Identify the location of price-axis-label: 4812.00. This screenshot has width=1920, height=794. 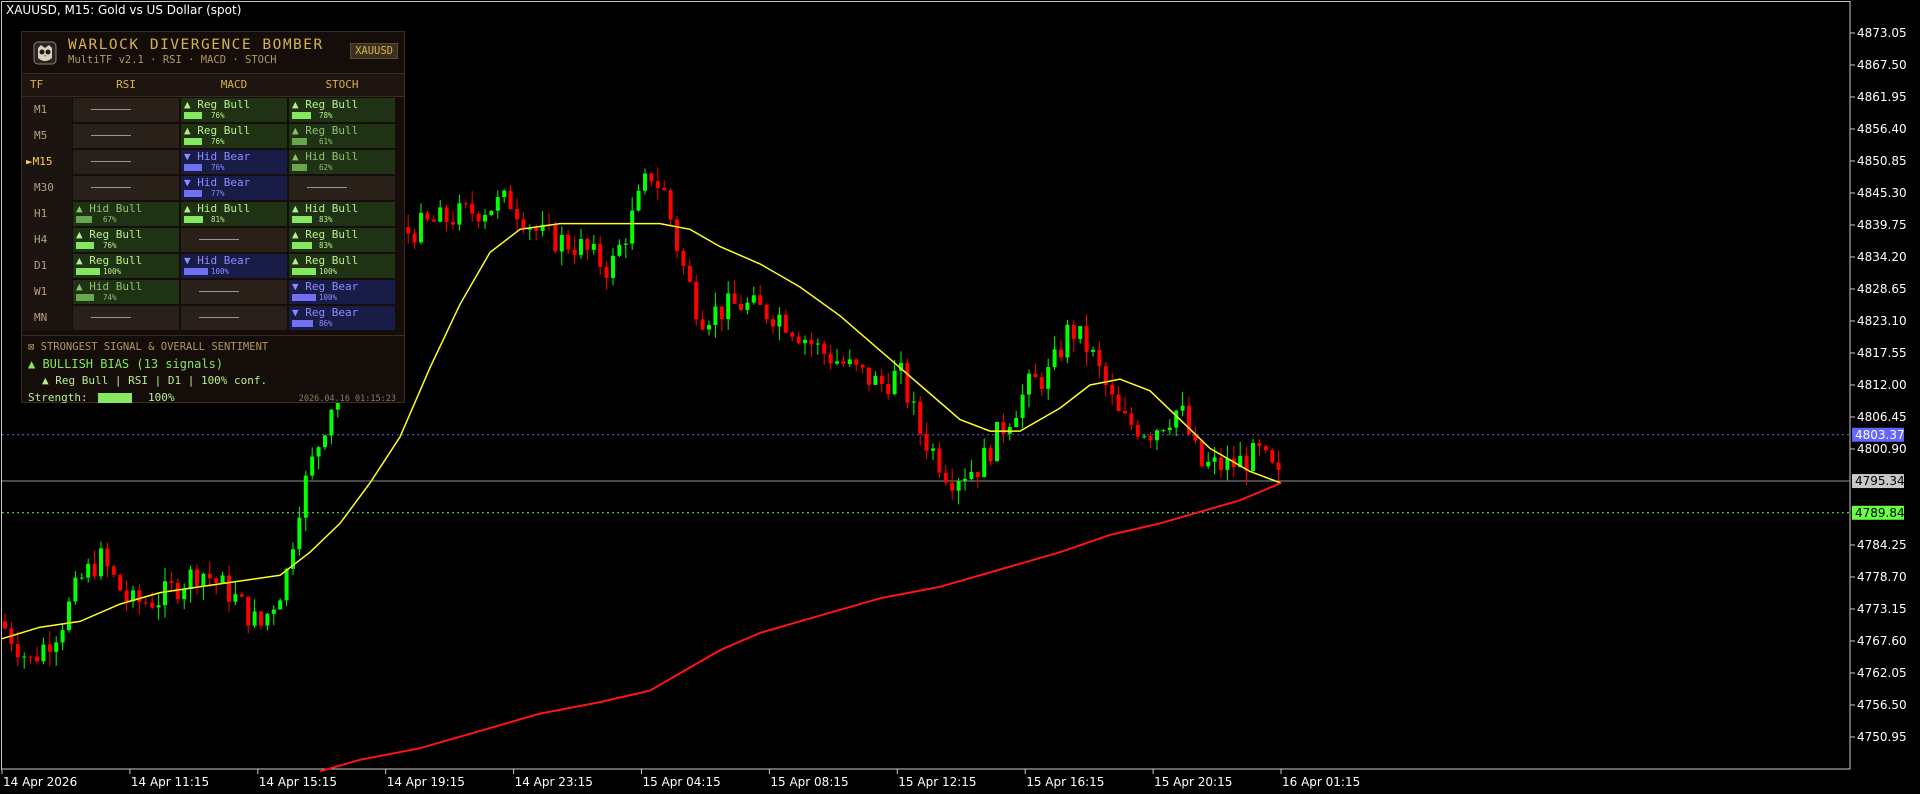
(1882, 385).